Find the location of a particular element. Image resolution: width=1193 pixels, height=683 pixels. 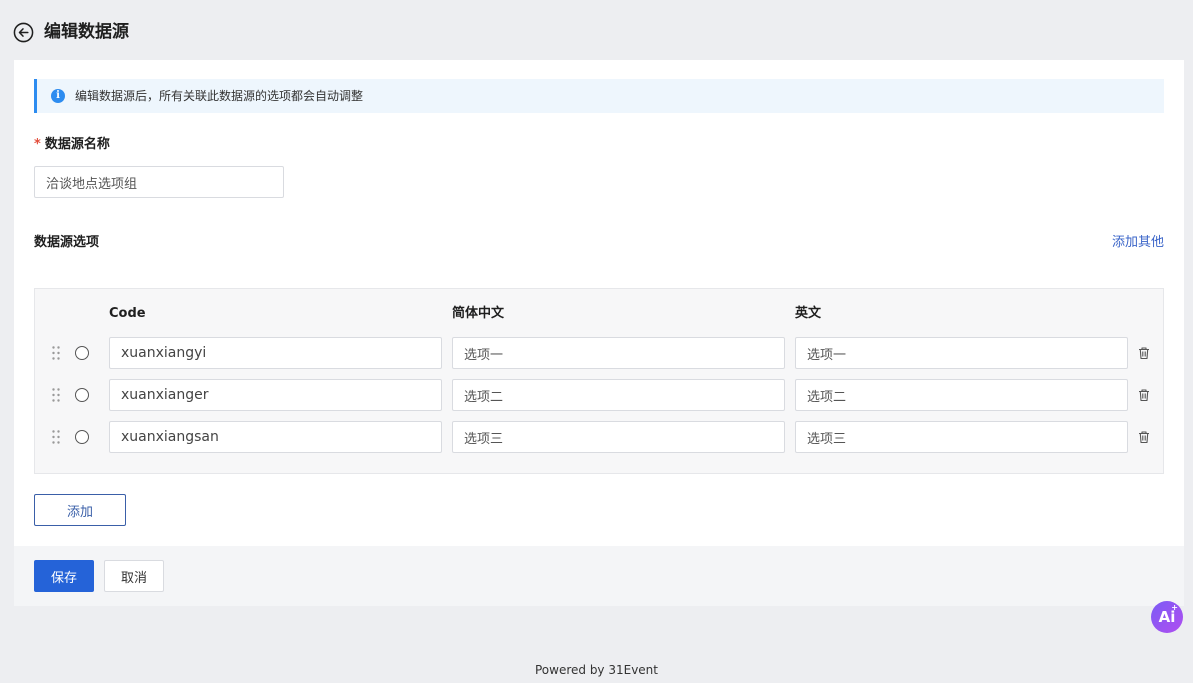

notice-text: 编辑数据源后，所有关联此数据源的选项都会自动调整 is located at coordinates (219, 96).